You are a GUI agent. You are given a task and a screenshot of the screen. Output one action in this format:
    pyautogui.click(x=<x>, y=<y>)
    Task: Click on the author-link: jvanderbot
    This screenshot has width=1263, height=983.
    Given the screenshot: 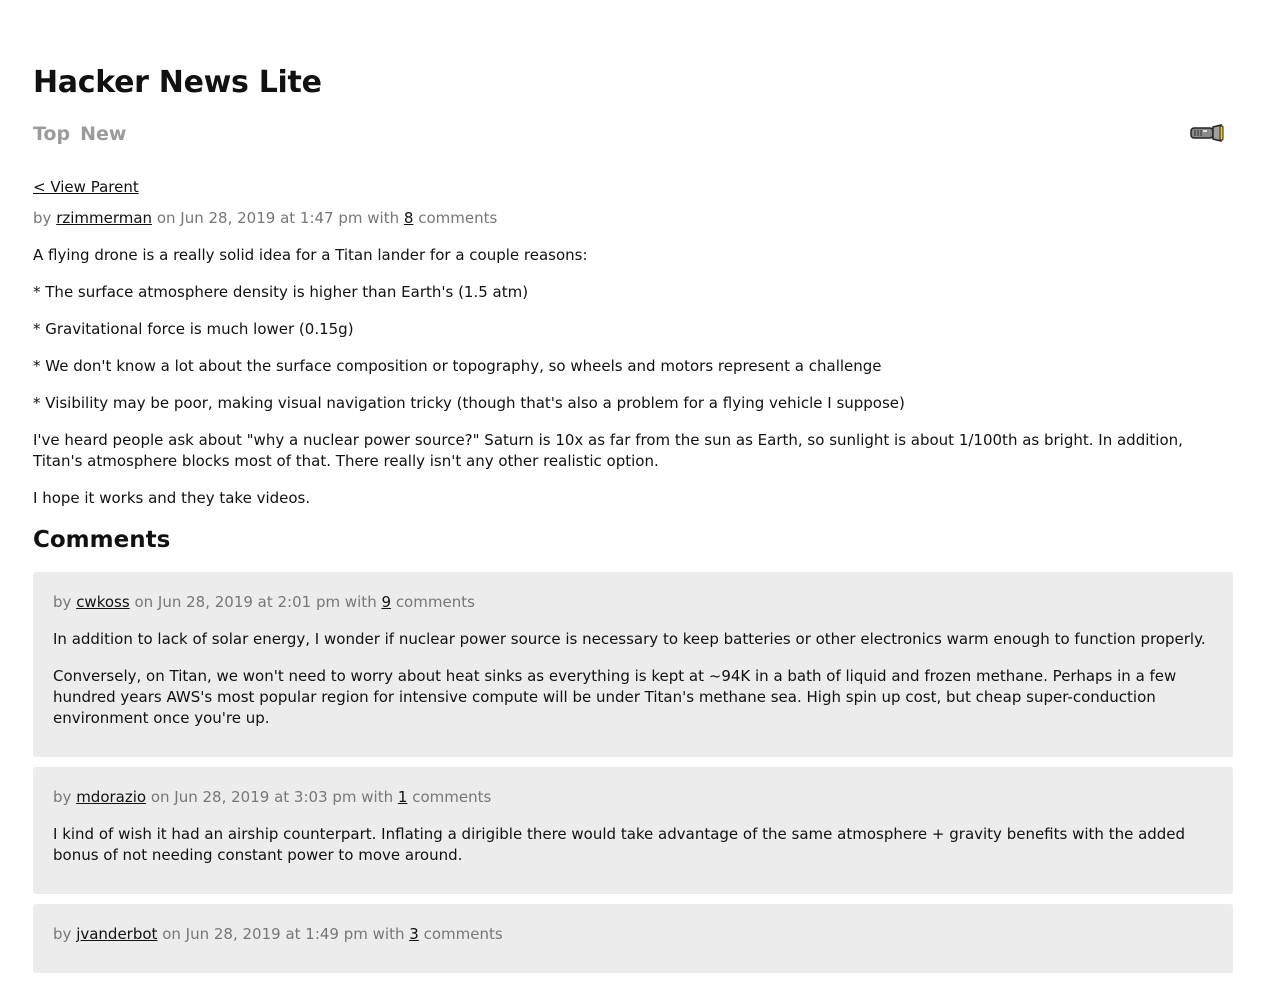 What is the action you would take?
    pyautogui.click(x=116, y=934)
    